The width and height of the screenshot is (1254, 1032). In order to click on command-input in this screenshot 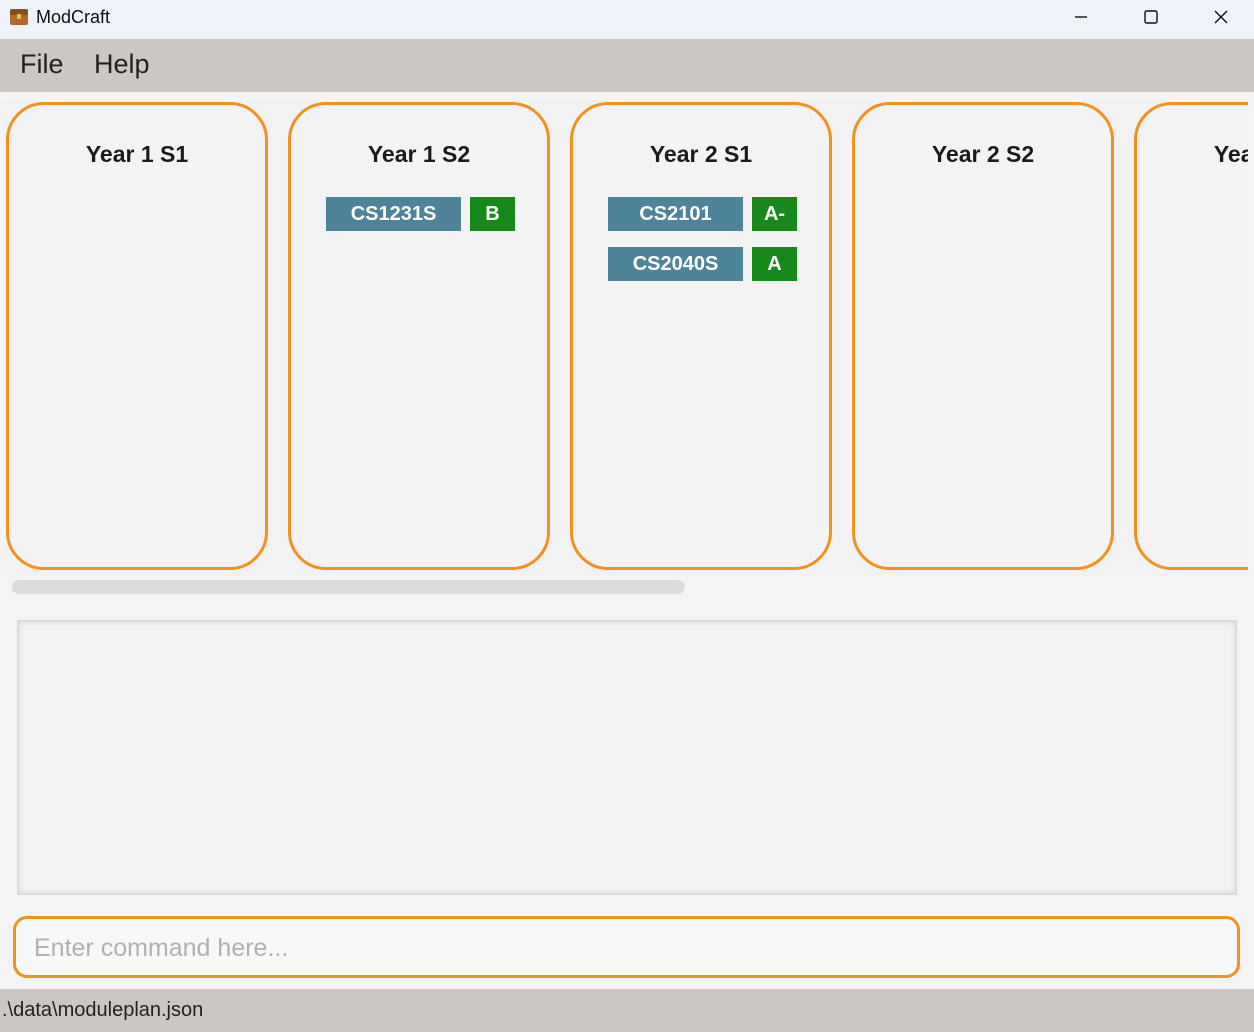, I will do `click(624, 948)`.